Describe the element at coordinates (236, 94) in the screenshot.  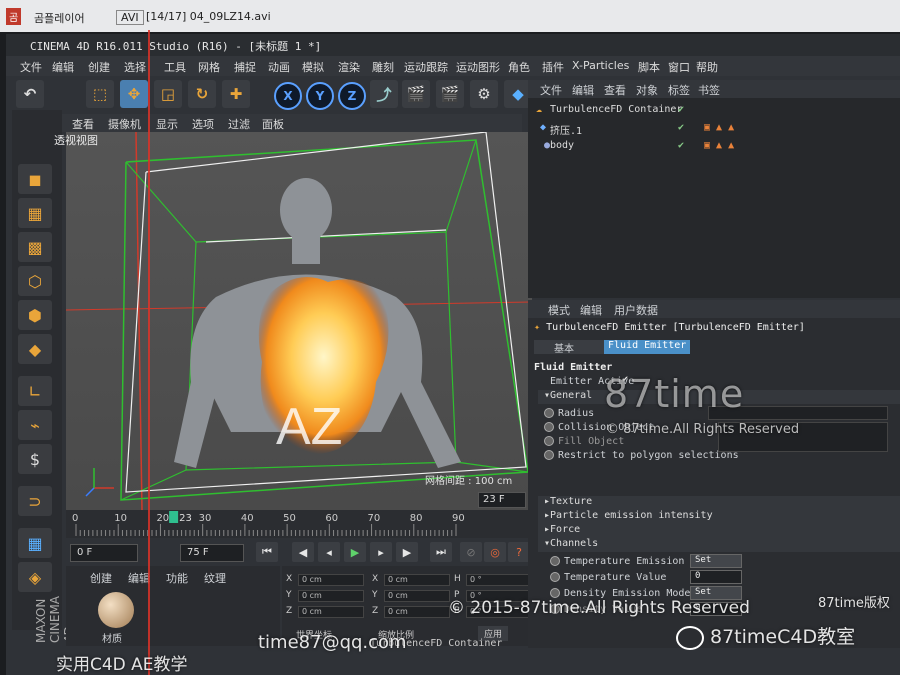
I see `transform-tool-icon: ✚` at that location.